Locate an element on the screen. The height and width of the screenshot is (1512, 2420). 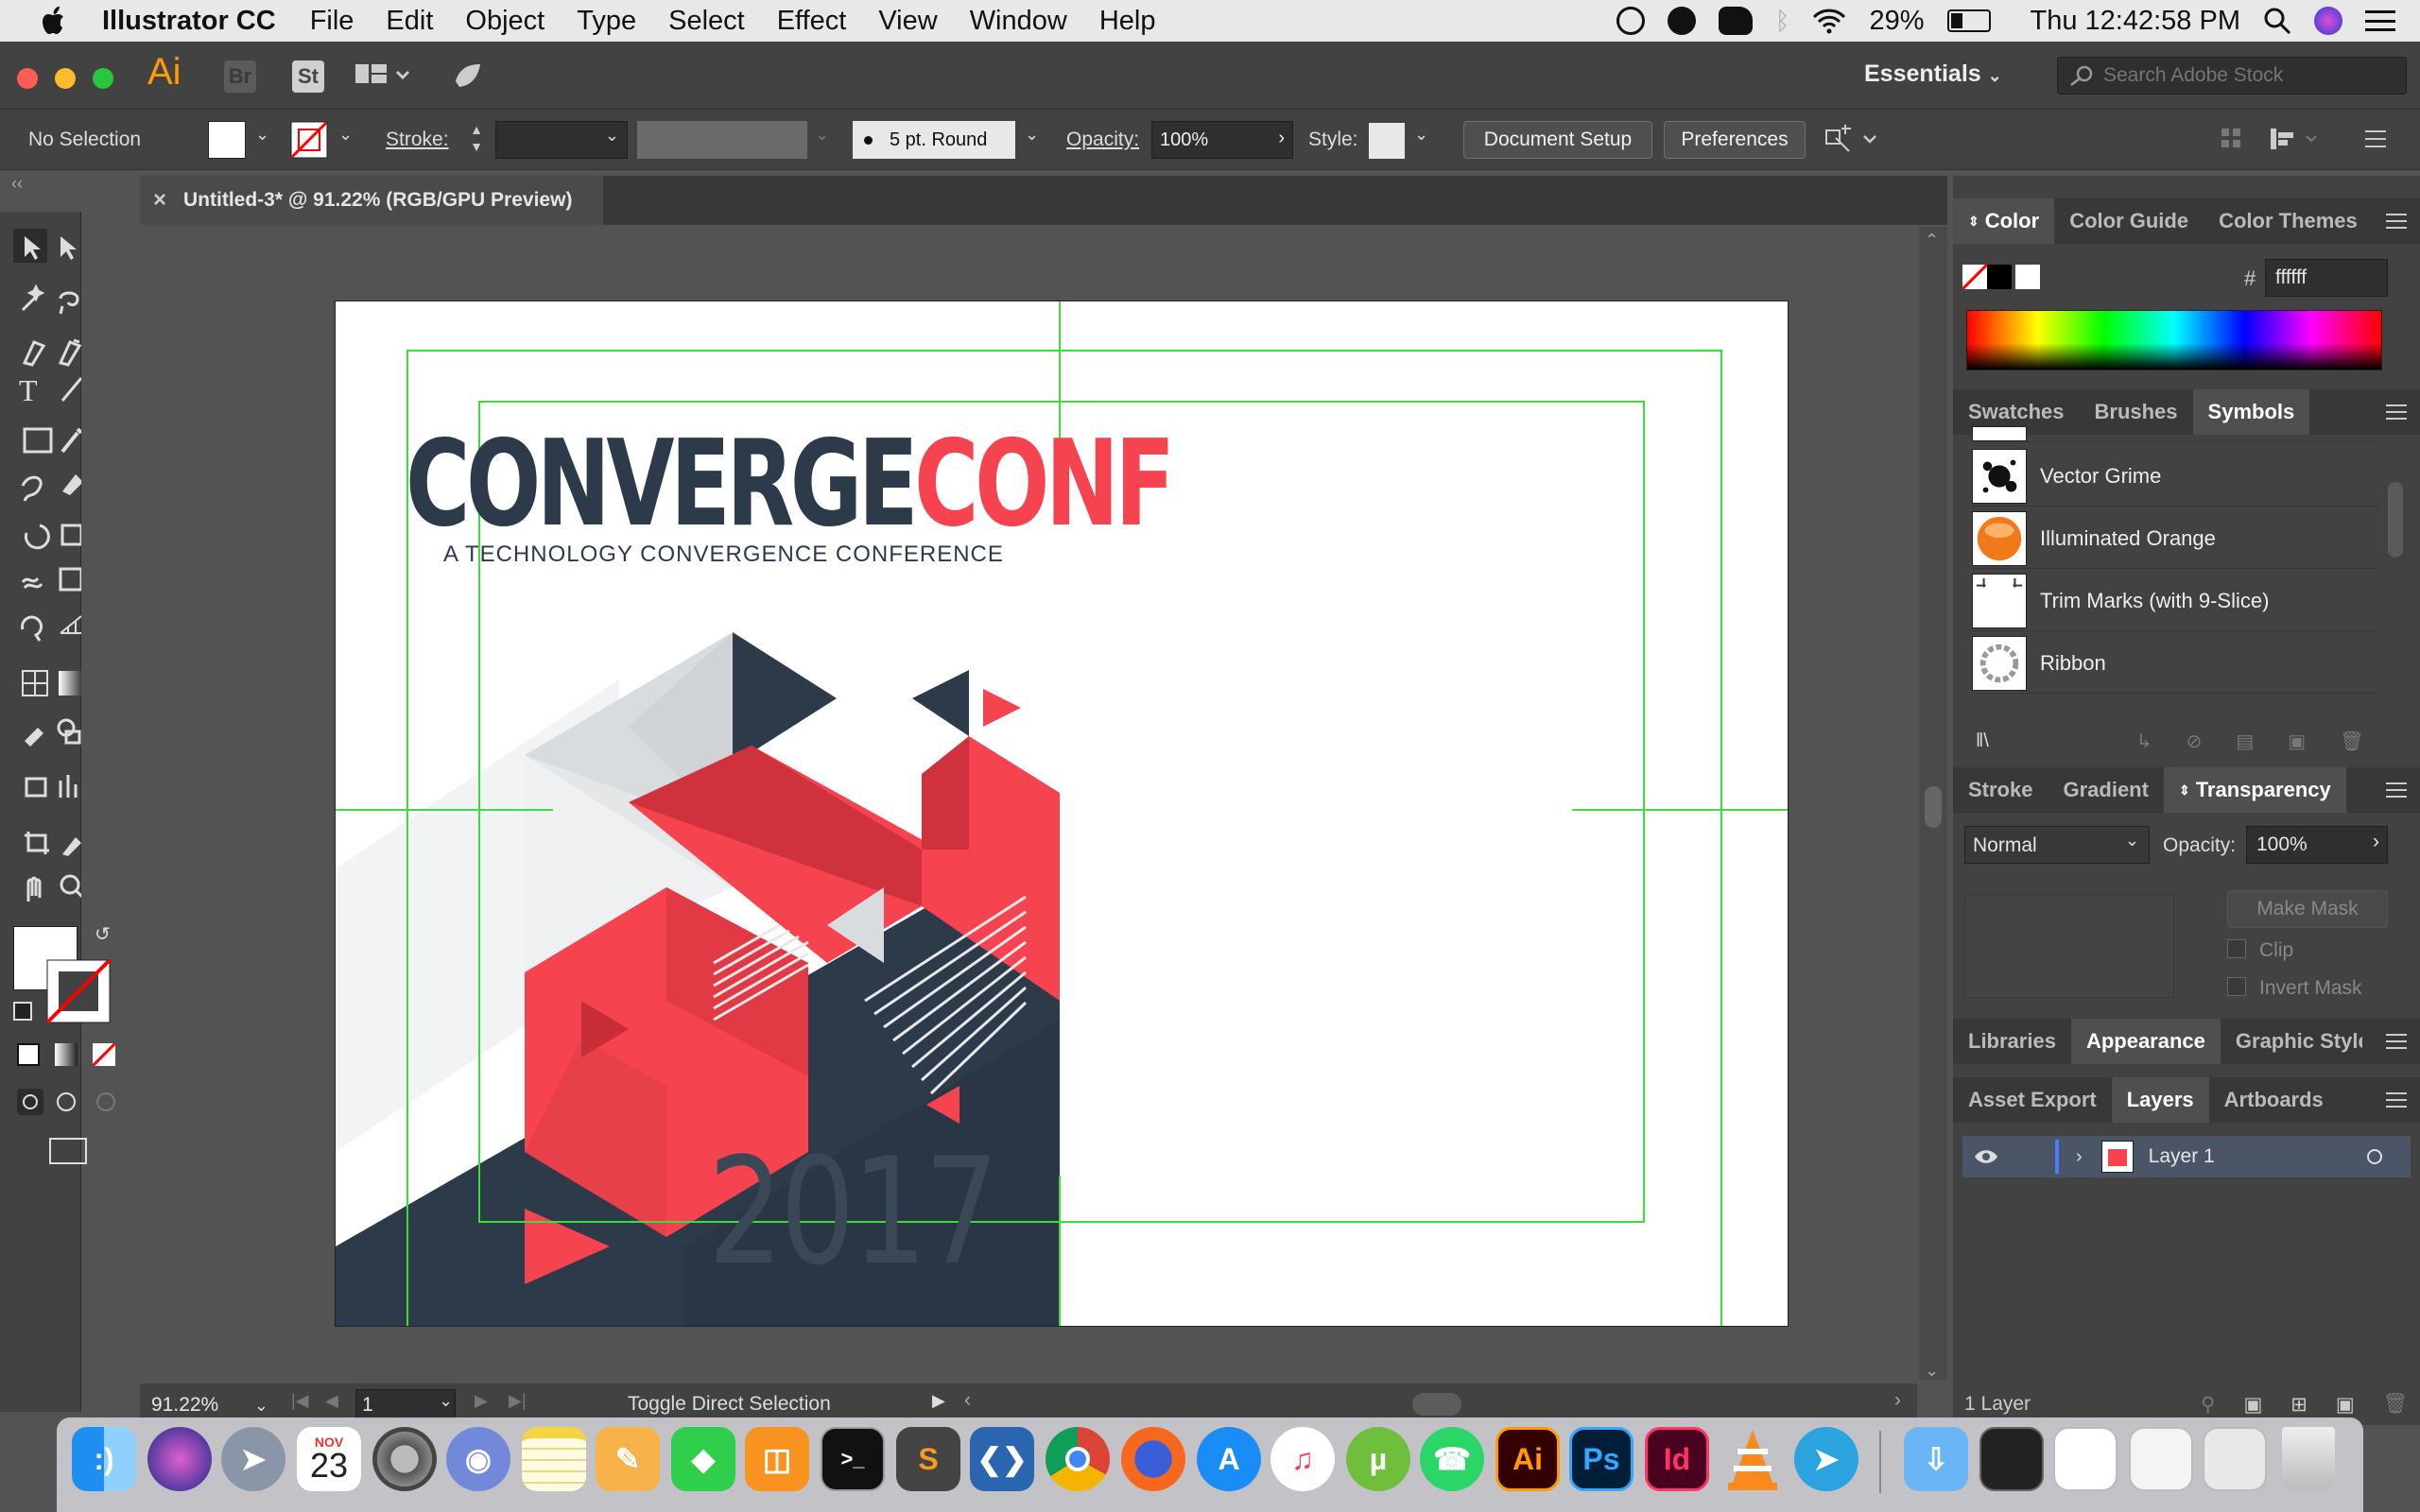
stock-search-box is located at coordinates (2232, 75).